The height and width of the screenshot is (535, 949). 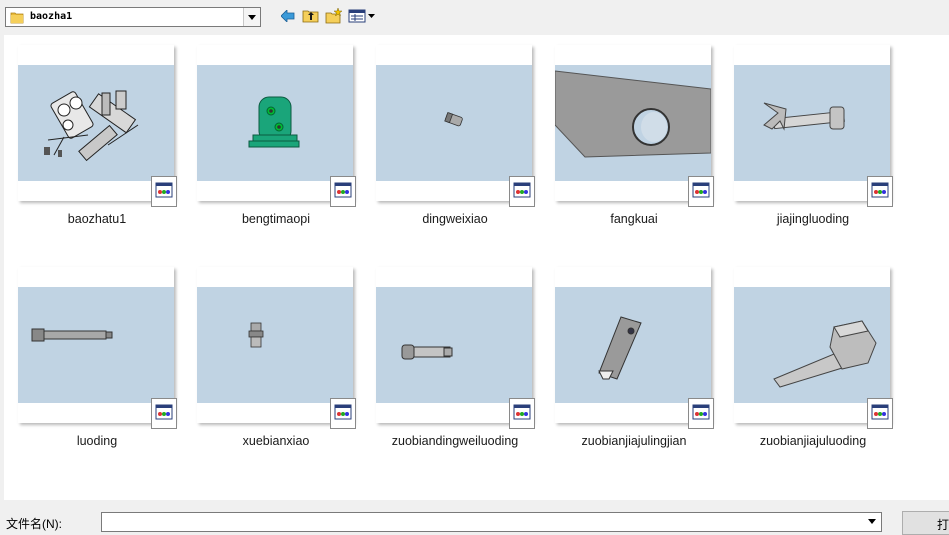 What do you see at coordinates (813, 219) in the screenshot?
I see `file-name: jiajingluoding` at bounding box center [813, 219].